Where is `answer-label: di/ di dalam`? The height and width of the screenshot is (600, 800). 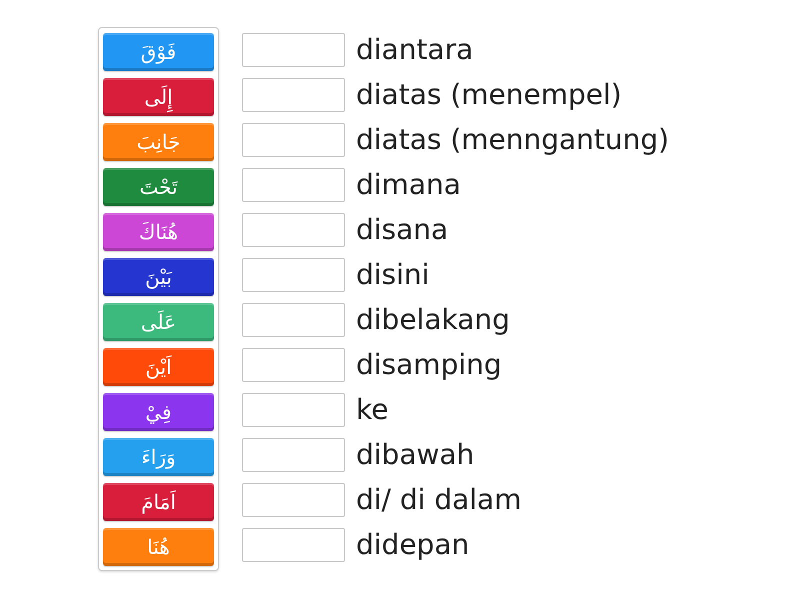 answer-label: di/ di dalam is located at coordinates (439, 500).